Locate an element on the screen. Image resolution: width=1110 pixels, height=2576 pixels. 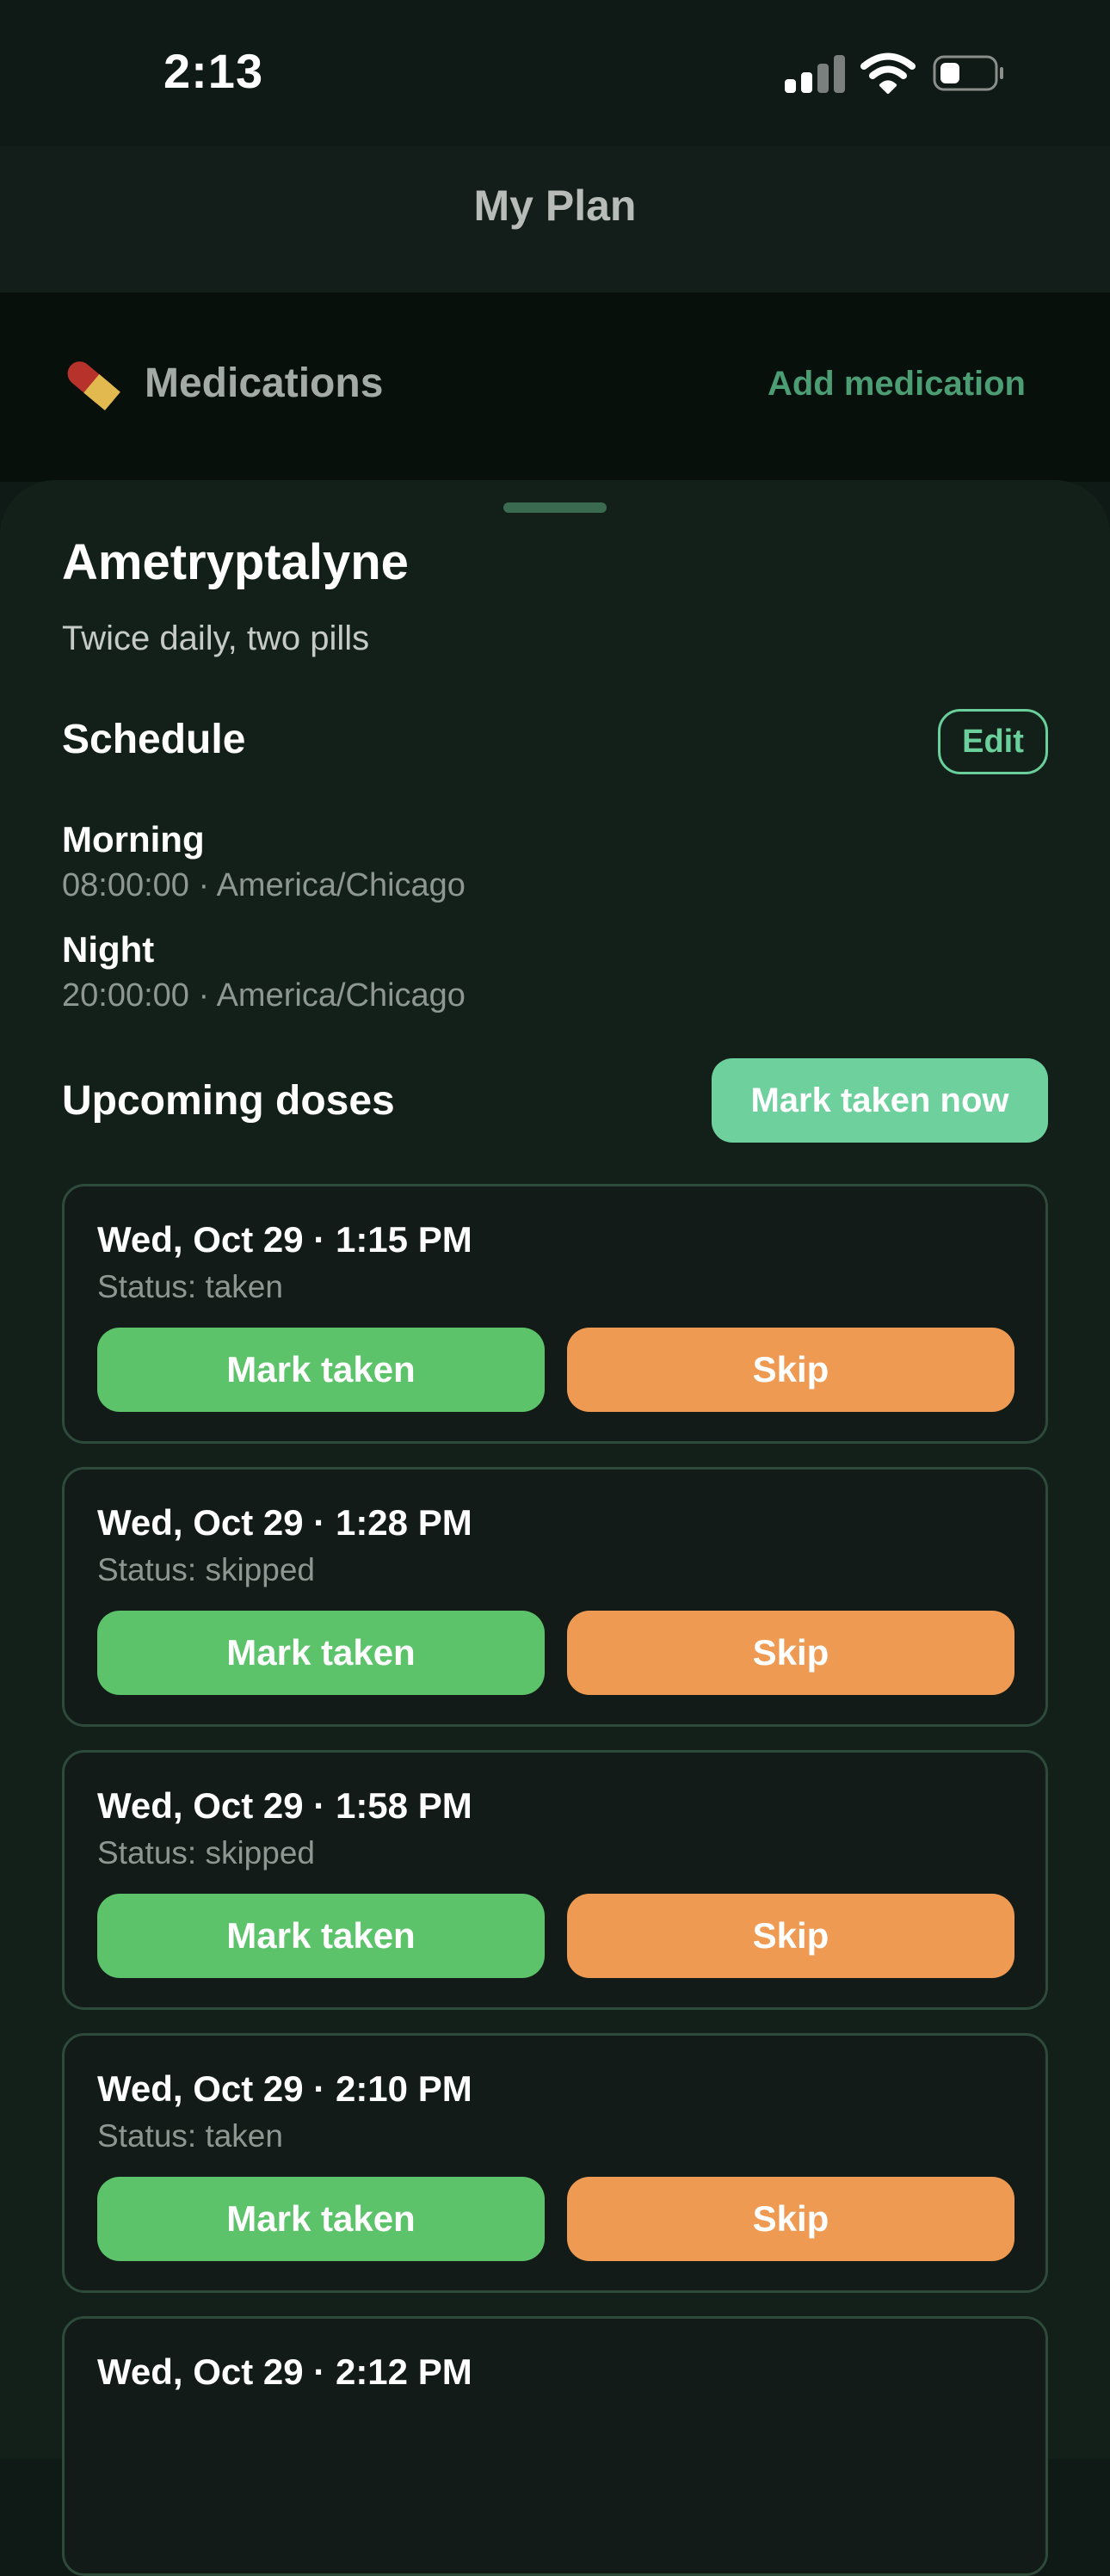
status-bar: 2:13 is located at coordinates (555, 73).